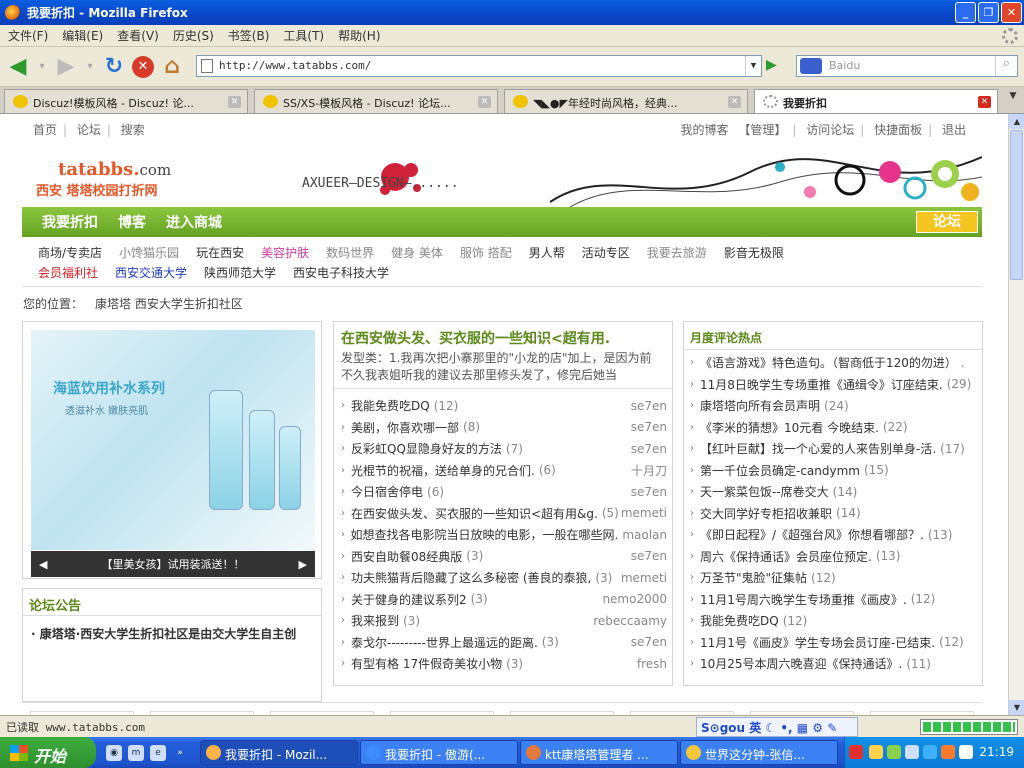 This screenshot has height=768, width=1024. What do you see at coordinates (754, 252) in the screenshot?
I see `cat-media: 影音无极限` at bounding box center [754, 252].